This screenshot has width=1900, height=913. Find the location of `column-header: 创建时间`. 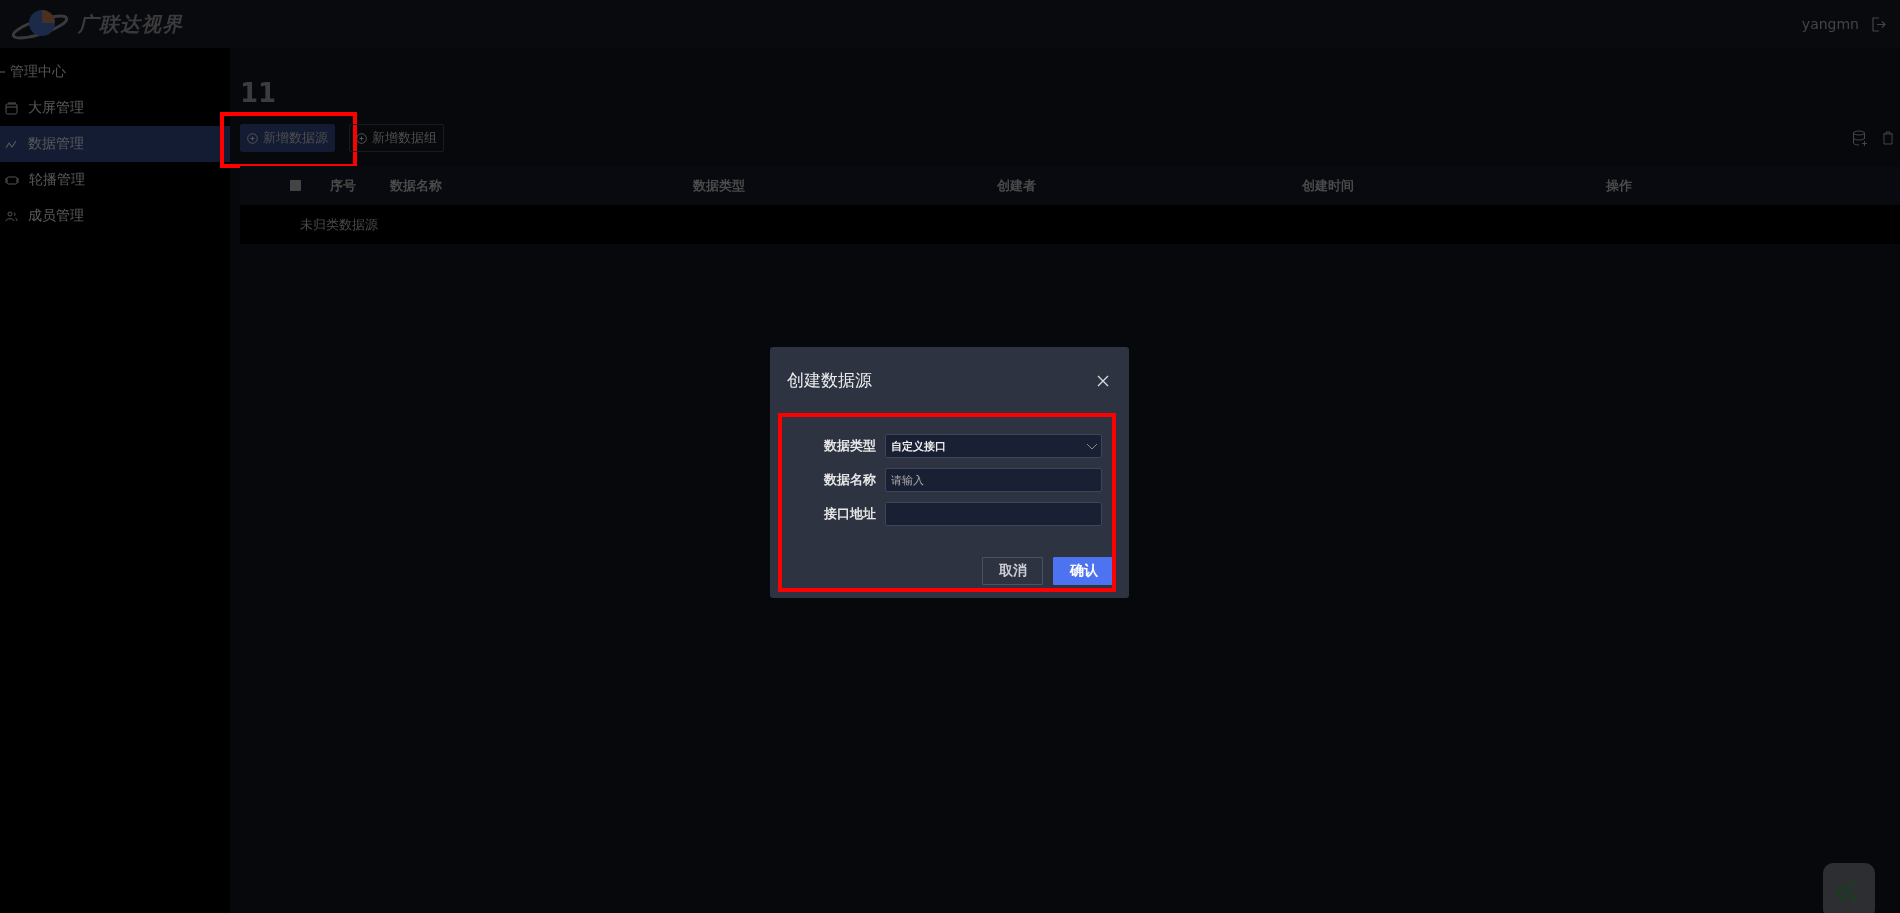

column-header: 创建时间 is located at coordinates (1328, 185).